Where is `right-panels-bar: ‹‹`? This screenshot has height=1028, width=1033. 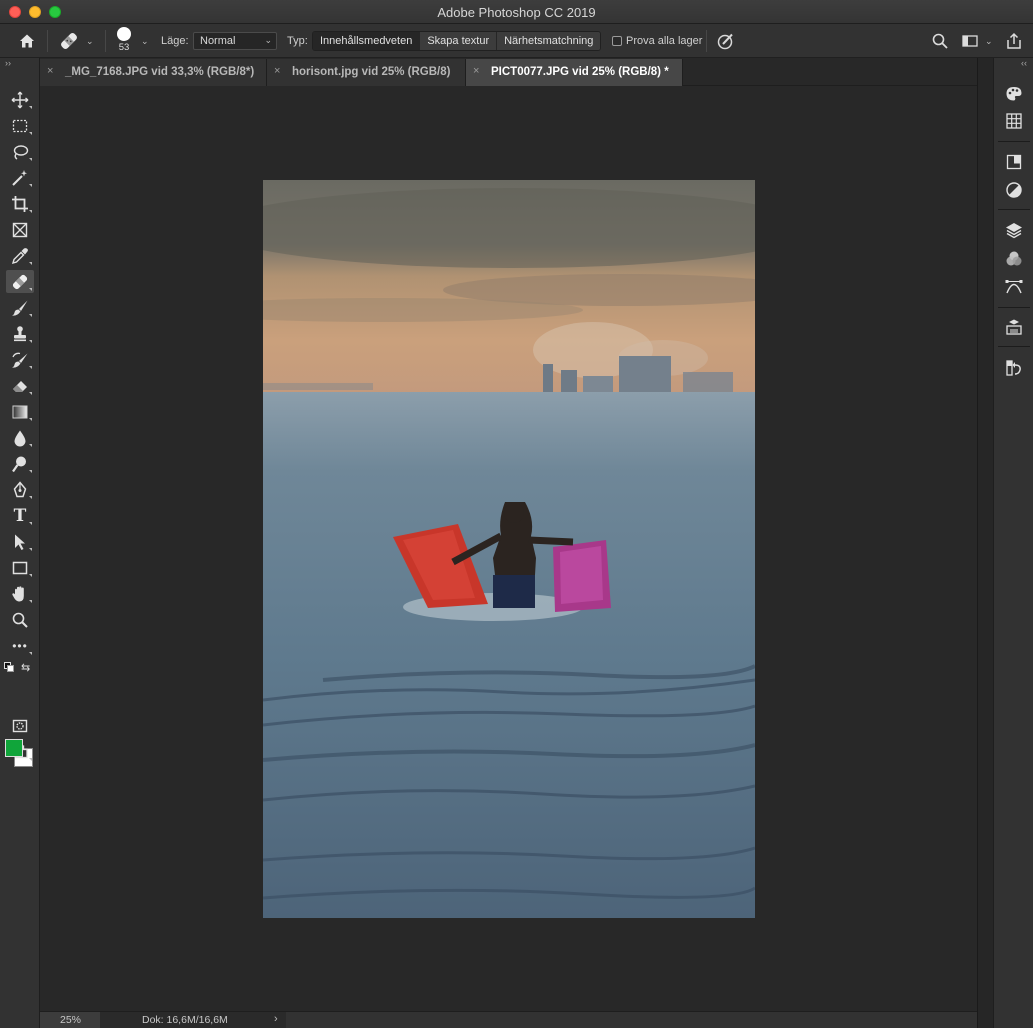 right-panels-bar: ‹‹ is located at coordinates (1013, 543).